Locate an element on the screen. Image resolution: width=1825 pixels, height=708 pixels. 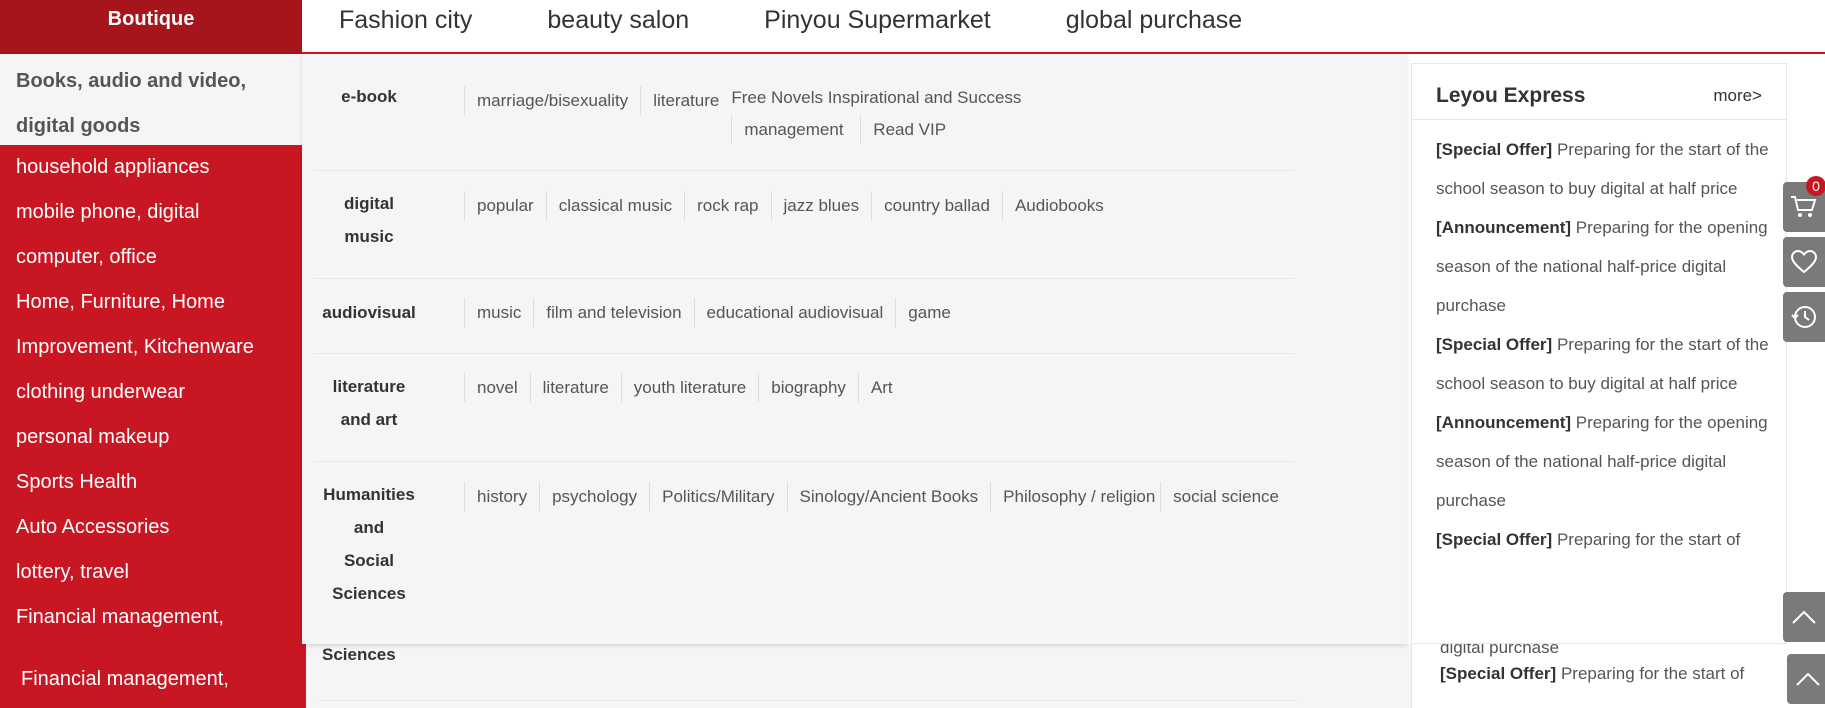
favorites-button is located at coordinates (1804, 262).